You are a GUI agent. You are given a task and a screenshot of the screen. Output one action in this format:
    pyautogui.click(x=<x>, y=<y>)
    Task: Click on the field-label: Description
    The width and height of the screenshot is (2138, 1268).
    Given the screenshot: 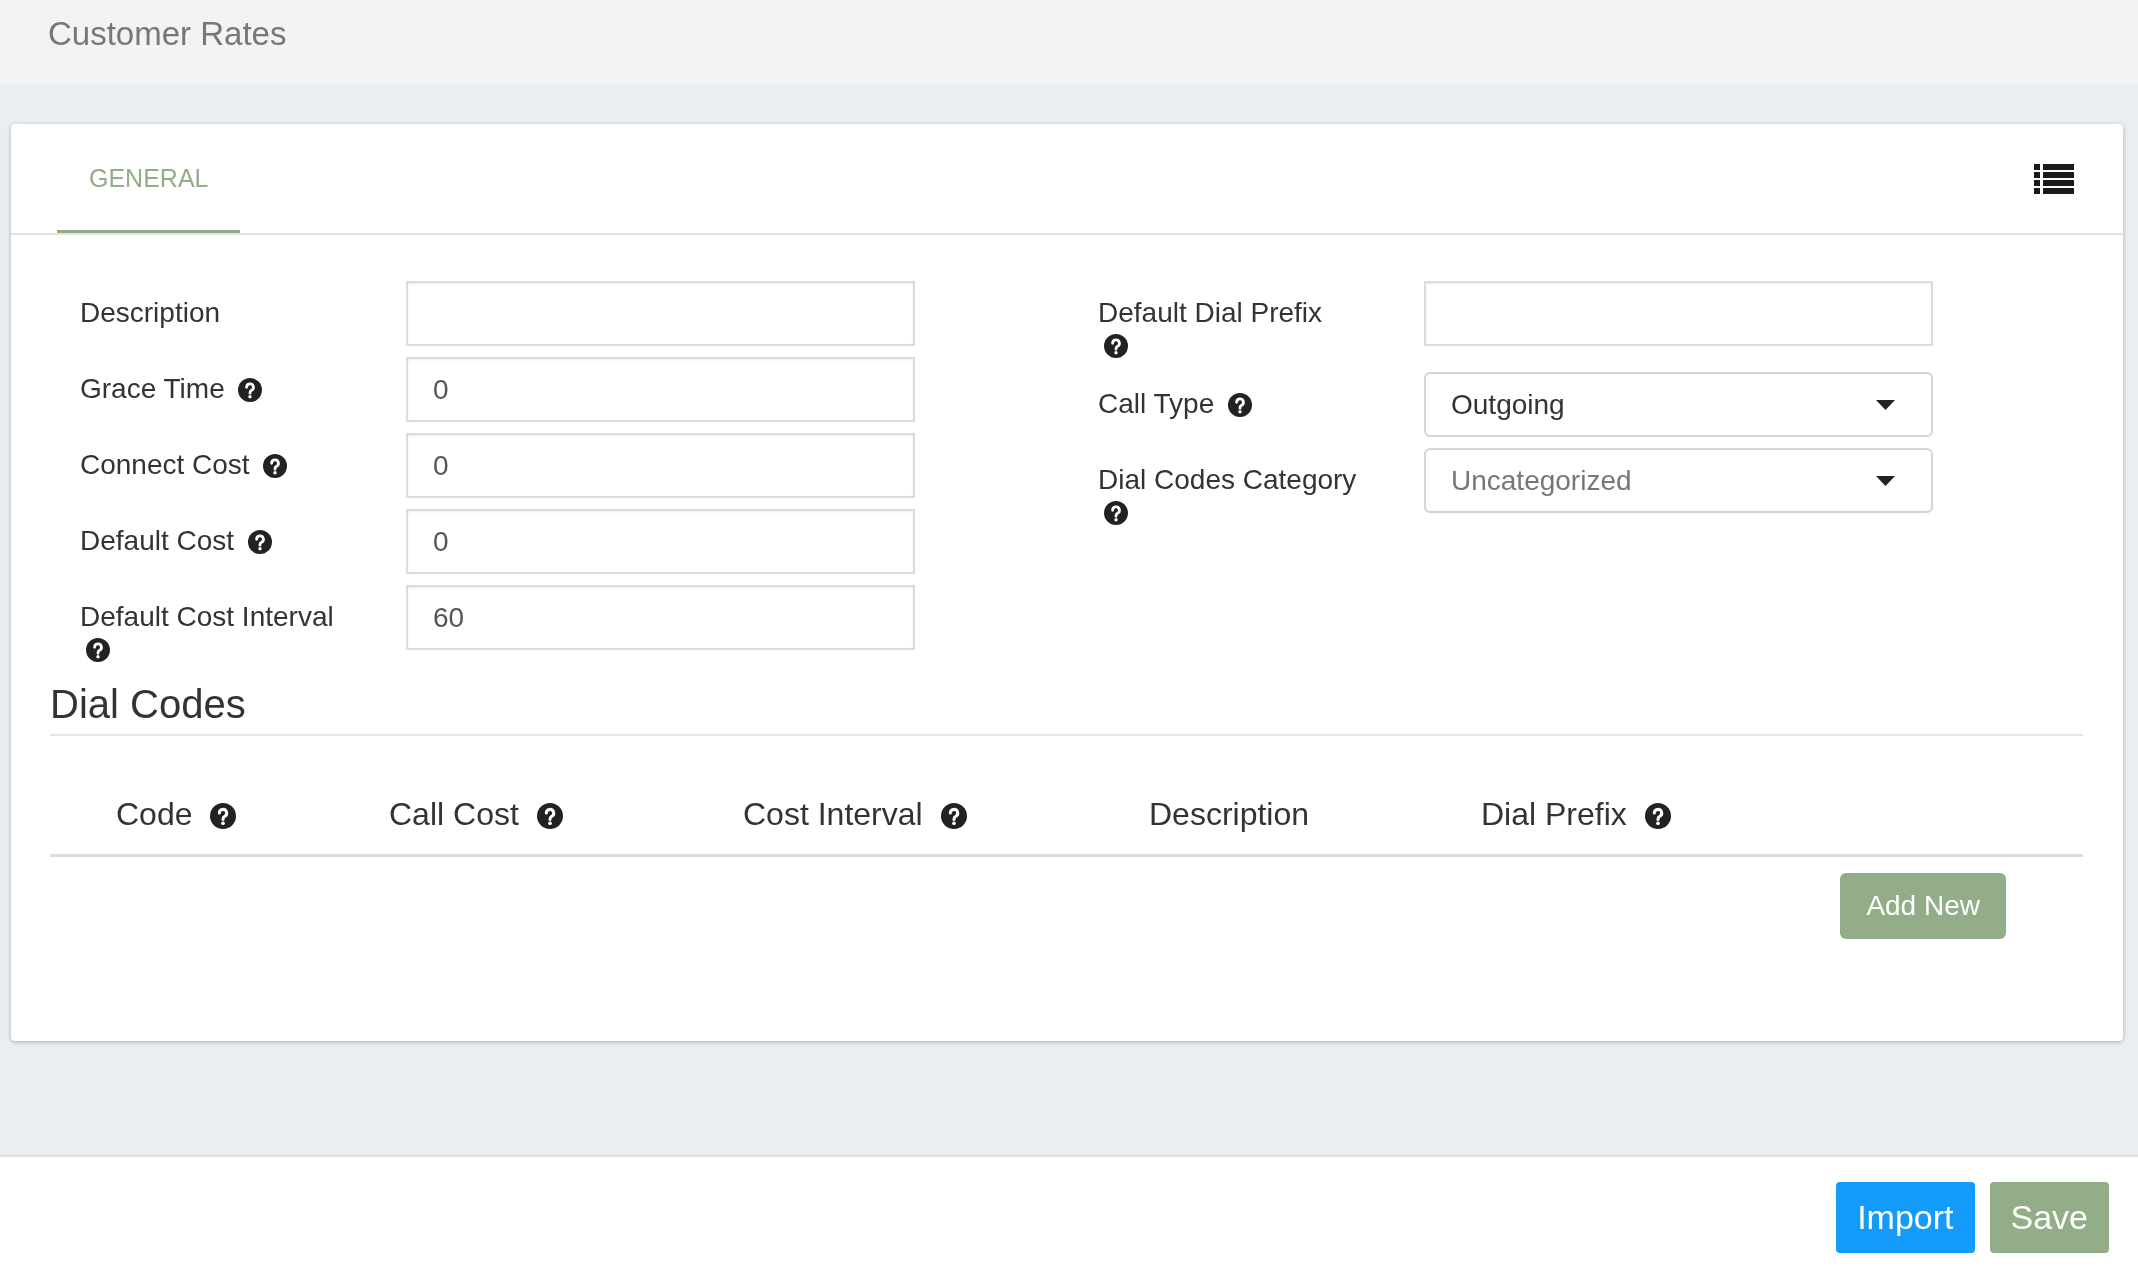 What is the action you would take?
    pyautogui.click(x=150, y=312)
    